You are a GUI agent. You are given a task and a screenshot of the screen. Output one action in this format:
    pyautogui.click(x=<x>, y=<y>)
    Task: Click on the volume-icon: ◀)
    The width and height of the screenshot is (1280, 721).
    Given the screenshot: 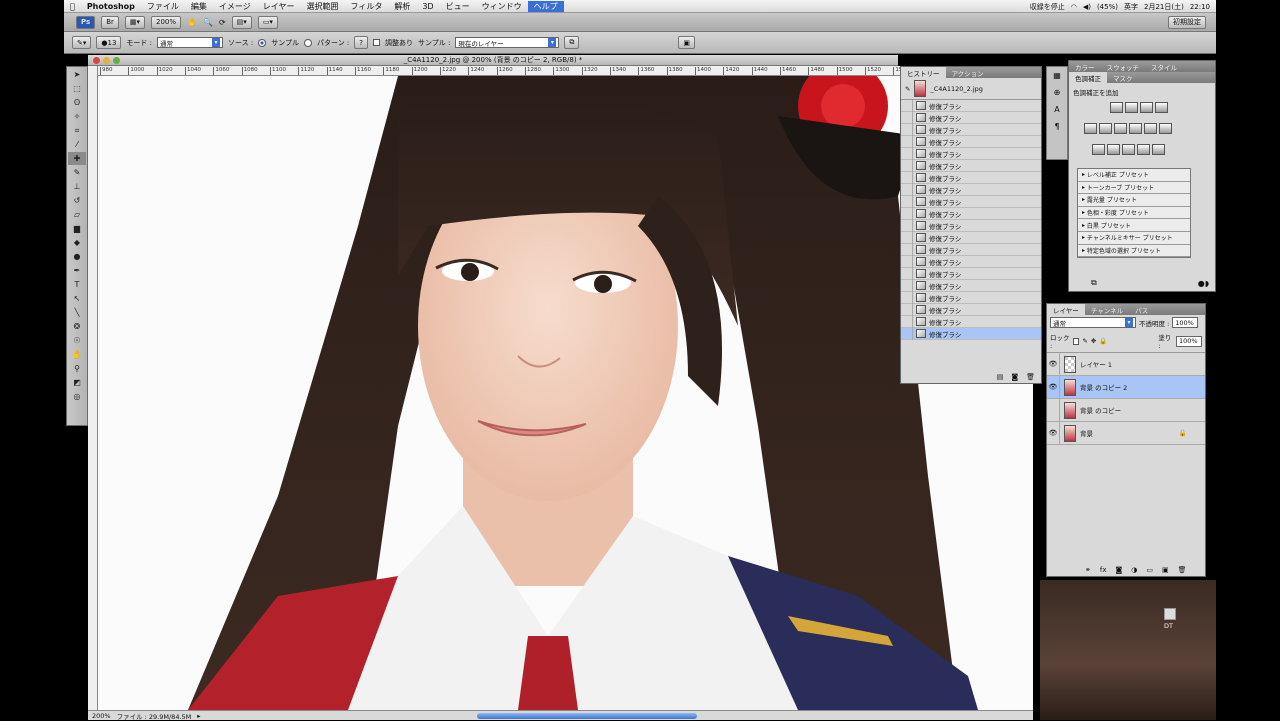 What is the action you would take?
    pyautogui.click(x=1087, y=7)
    